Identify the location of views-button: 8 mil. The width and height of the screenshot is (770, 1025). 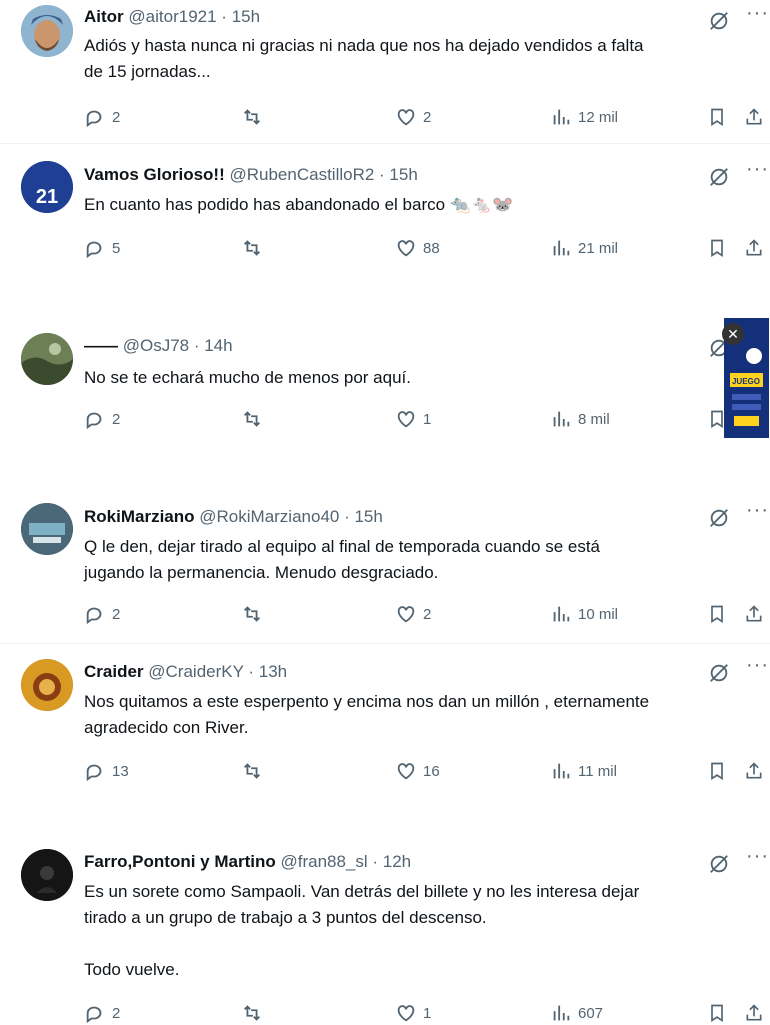
(580, 419).